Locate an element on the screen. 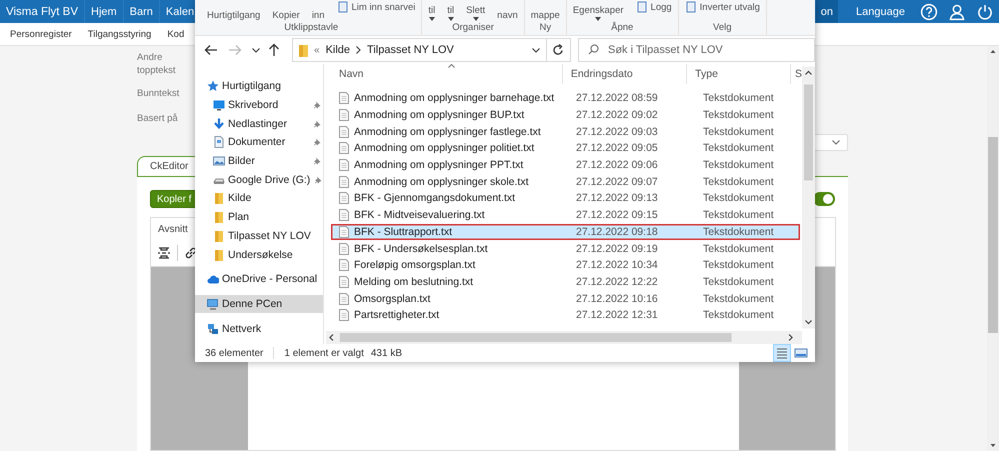  file-date: 27.12.2022 09:05 is located at coordinates (617, 148).